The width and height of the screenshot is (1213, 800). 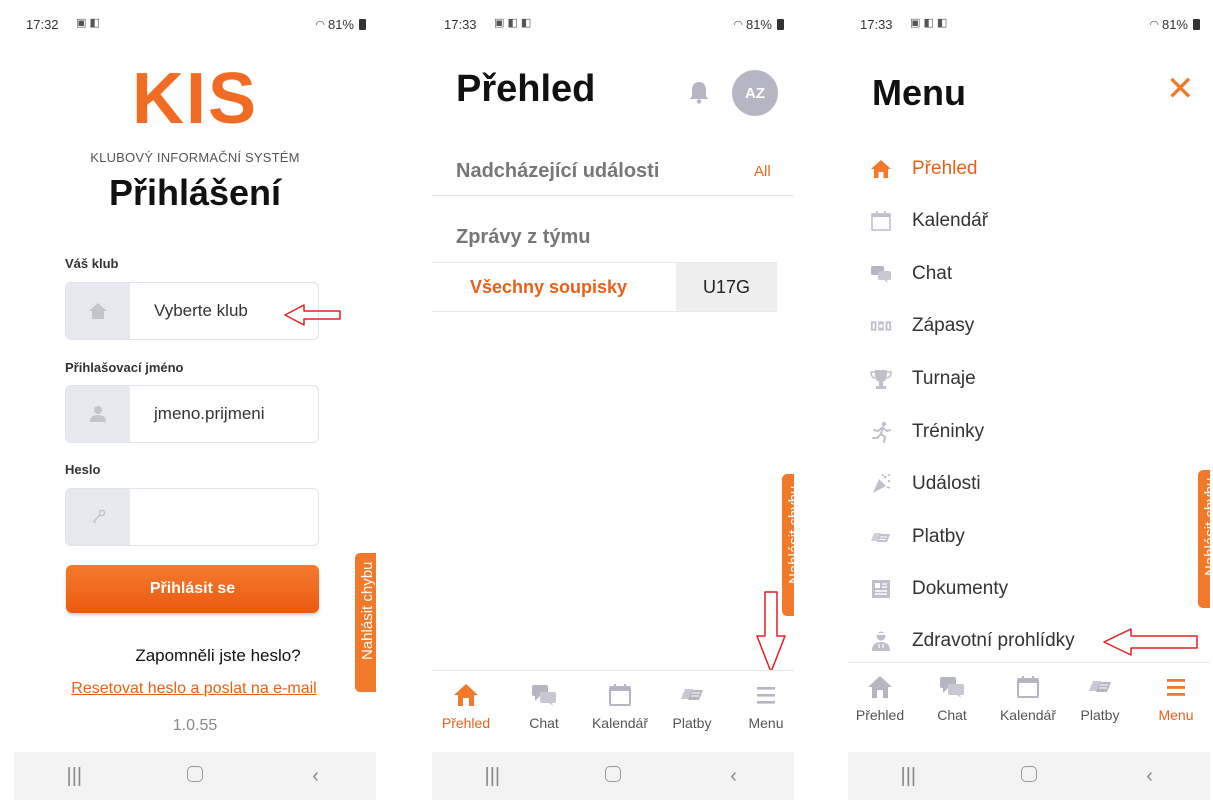 I want to click on app-subtitle: KLUBOVÝ INFORMAČNÍ SYSTÉM, so click(x=195, y=157).